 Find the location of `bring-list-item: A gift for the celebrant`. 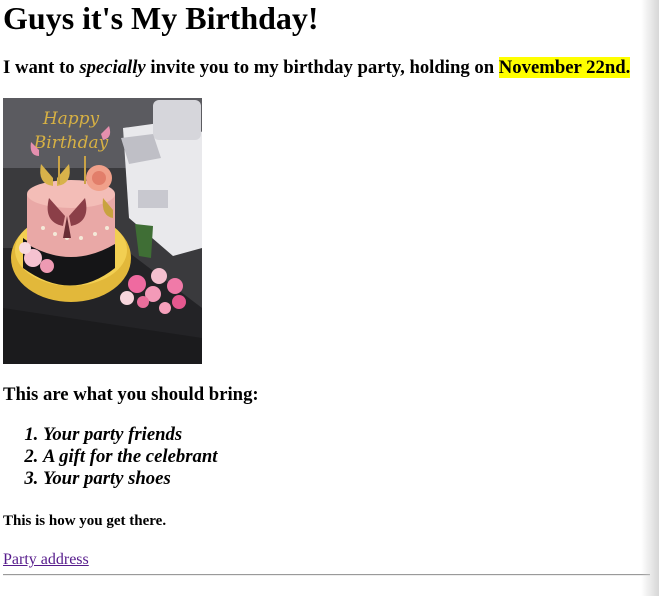

bring-list-item: A gift for the celebrant is located at coordinates (130, 457).